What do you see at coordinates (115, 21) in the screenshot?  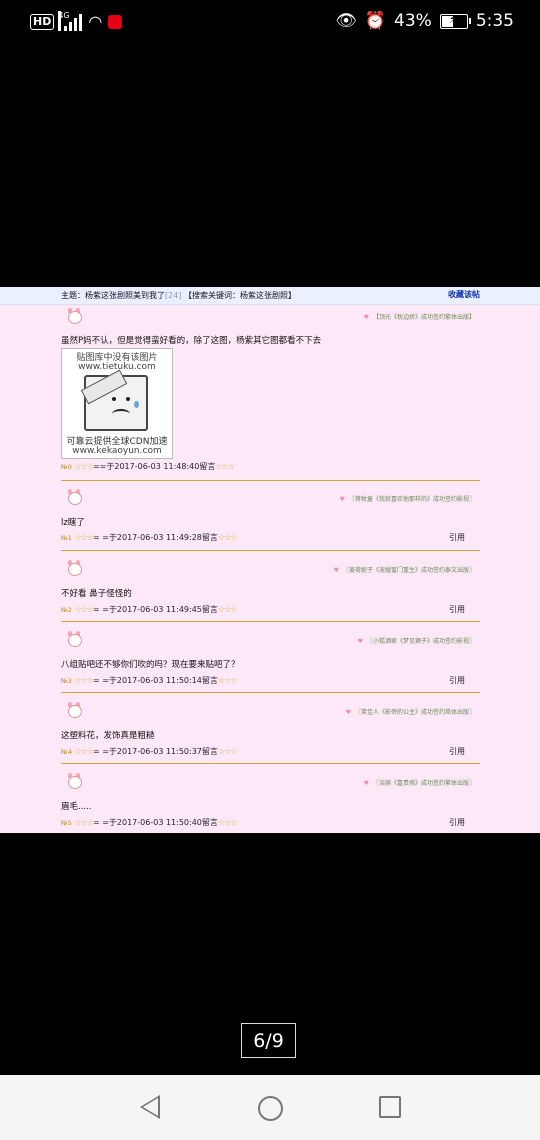 I see `huawei-app-icon` at bounding box center [115, 21].